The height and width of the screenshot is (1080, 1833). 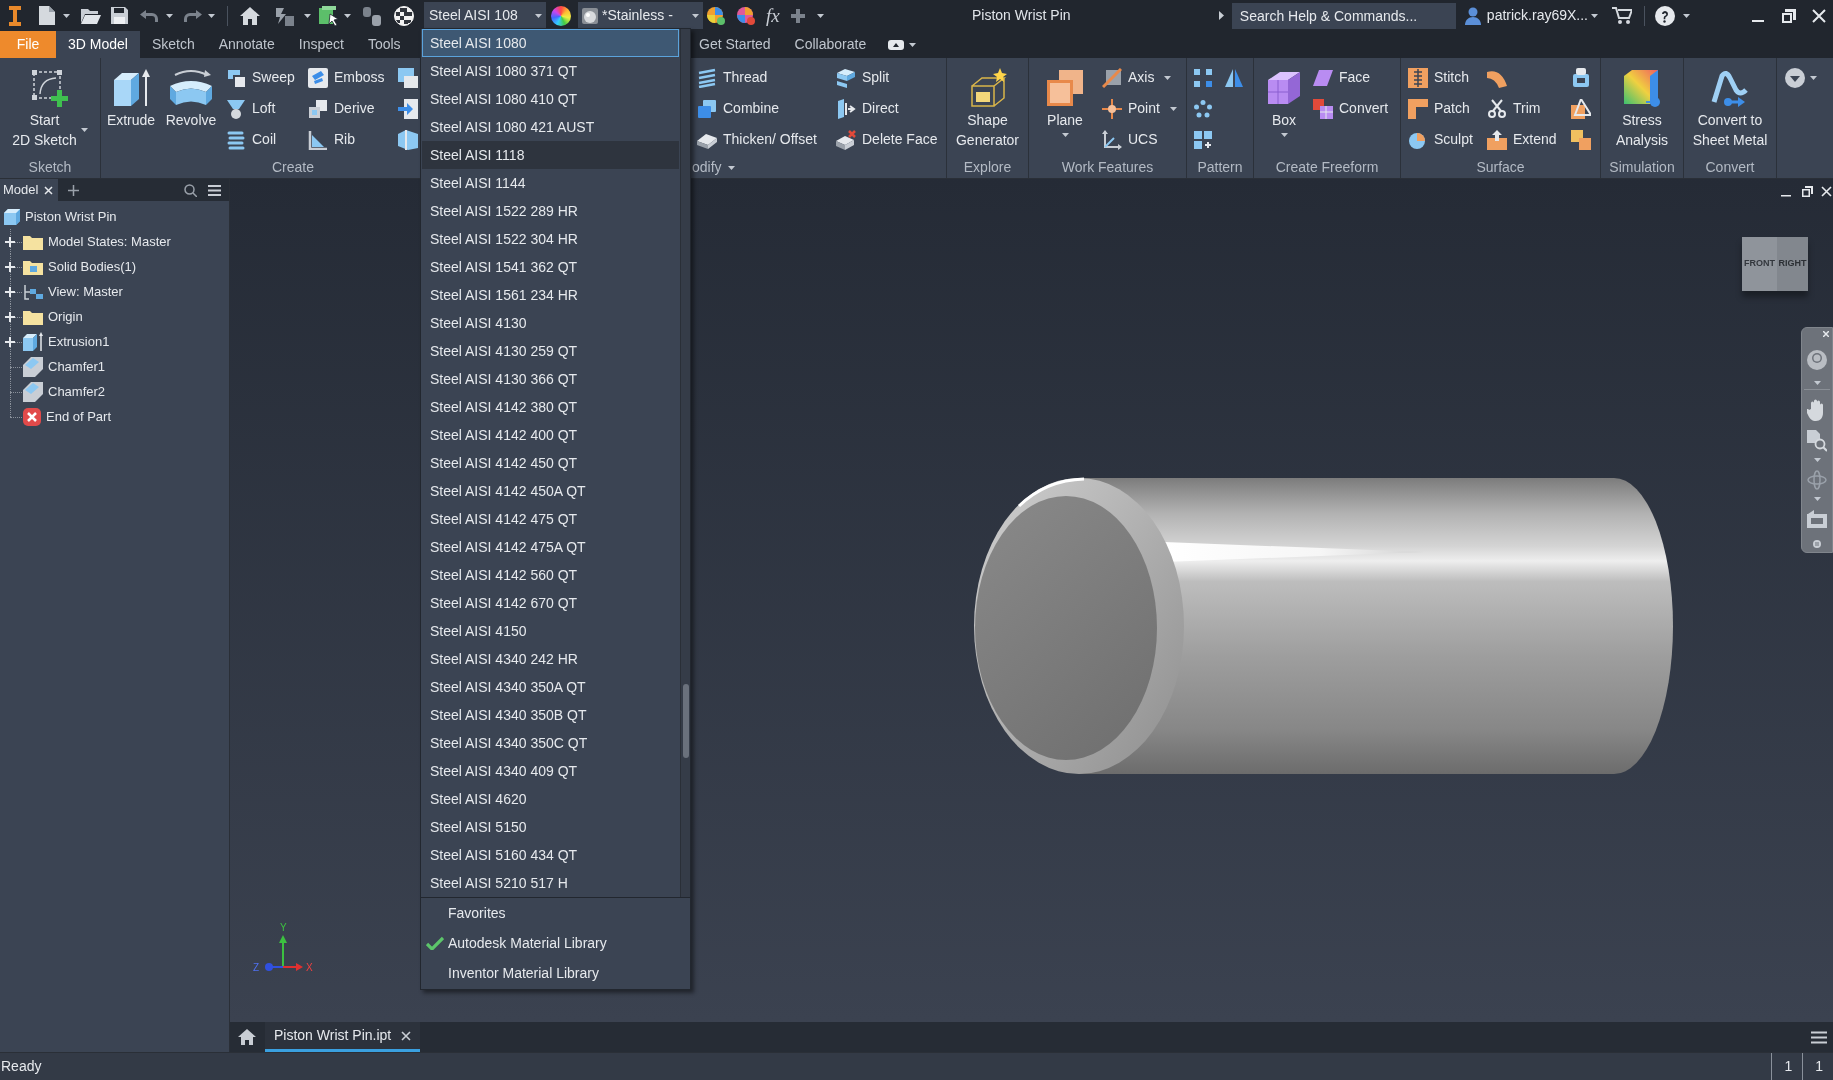 I want to click on menu-item: Steel AISI 1144, so click(x=551, y=183).